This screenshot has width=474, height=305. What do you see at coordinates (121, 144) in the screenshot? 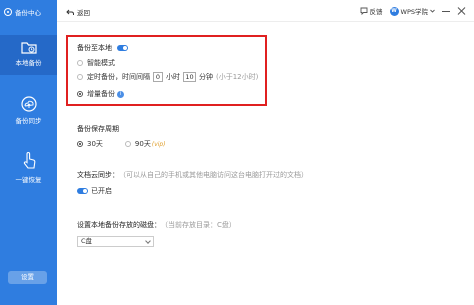
I see `retention-options: 30天 90天 (vip)` at bounding box center [121, 144].